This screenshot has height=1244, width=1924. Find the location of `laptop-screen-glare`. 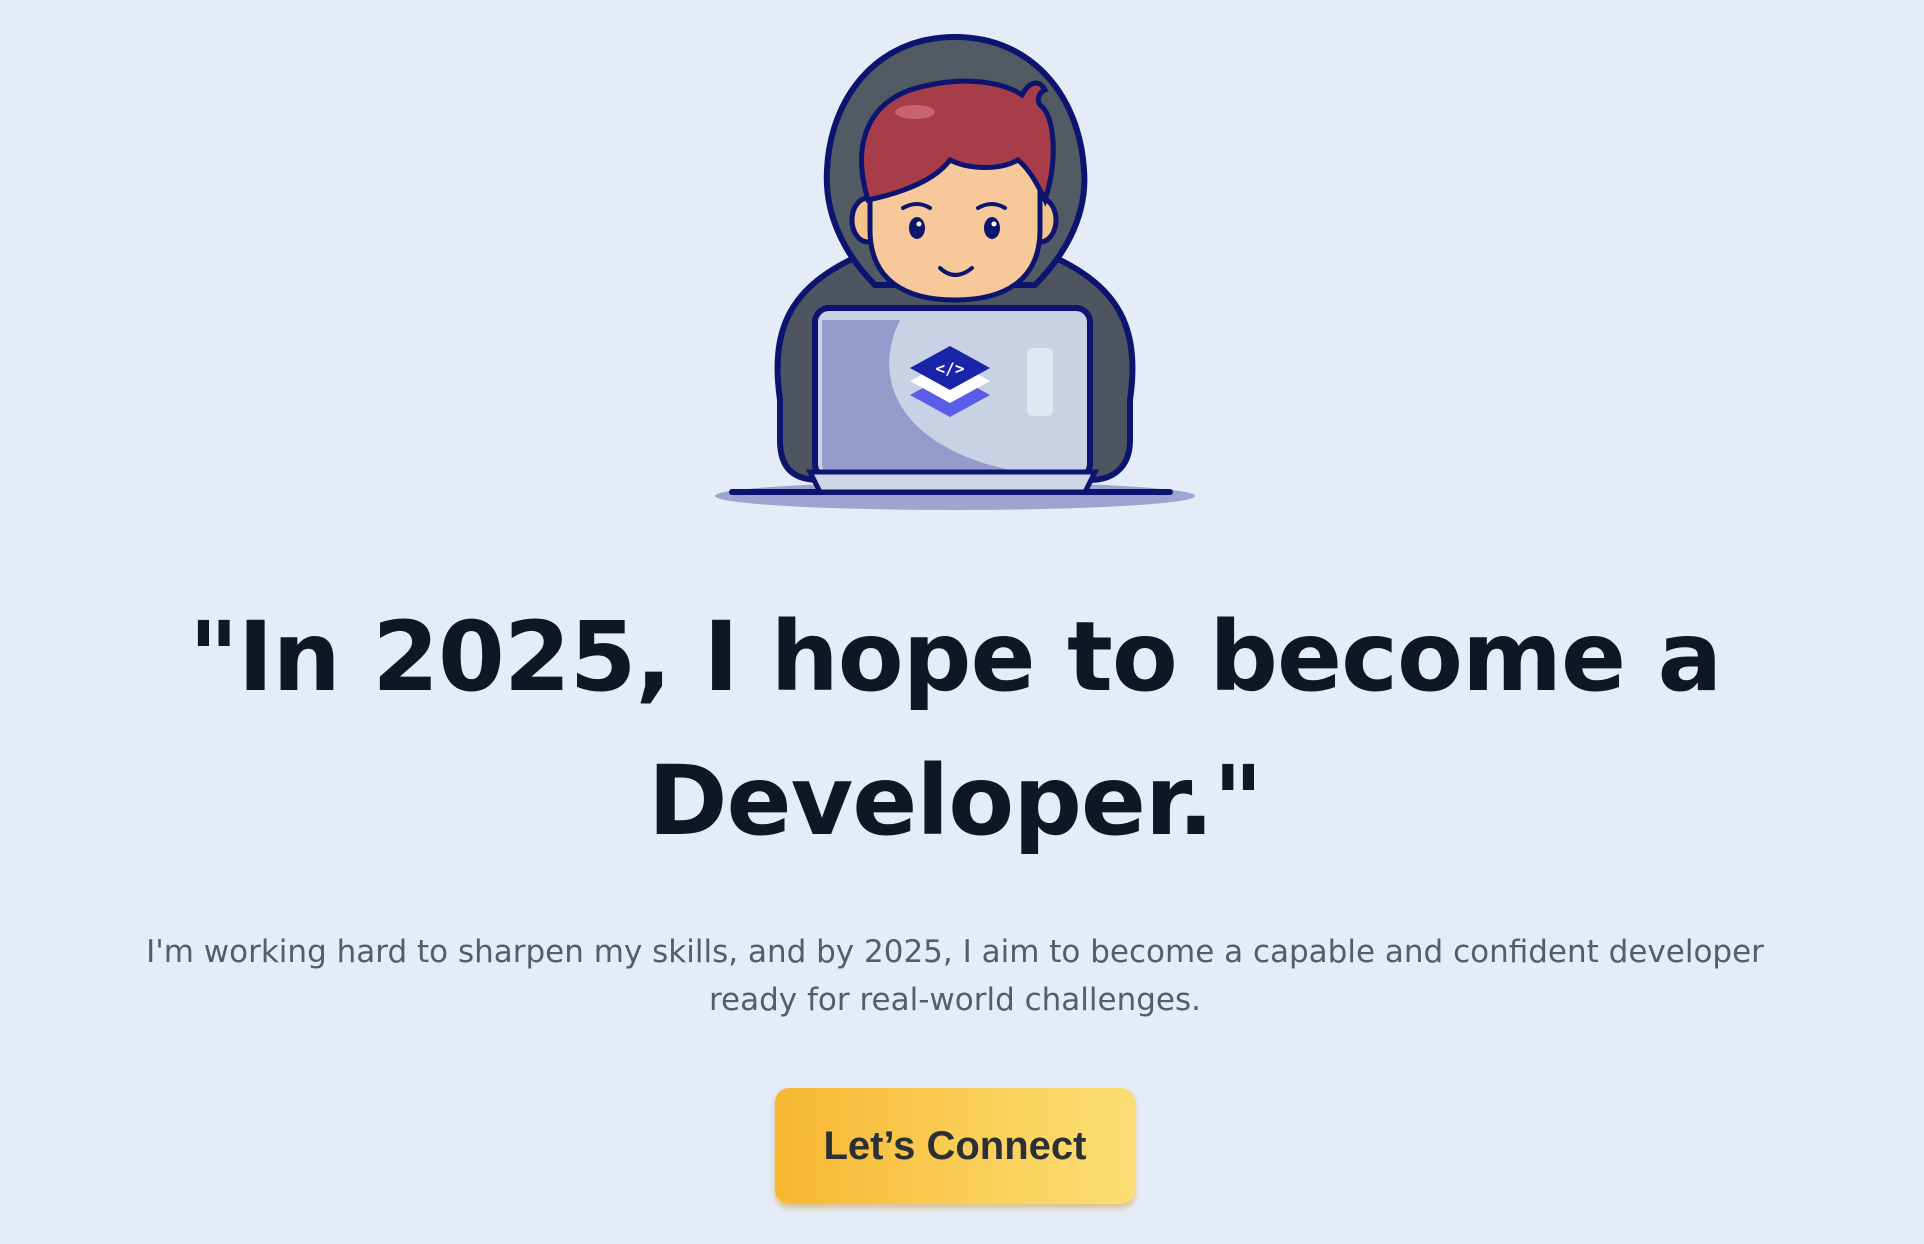

laptop-screen-glare is located at coordinates (1040, 382).